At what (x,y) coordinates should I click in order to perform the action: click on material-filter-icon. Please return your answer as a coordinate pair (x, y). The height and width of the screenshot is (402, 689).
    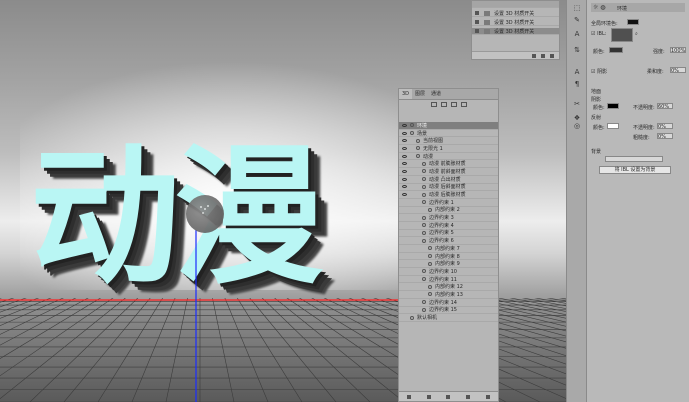
    Looking at the image, I should click on (453, 104).